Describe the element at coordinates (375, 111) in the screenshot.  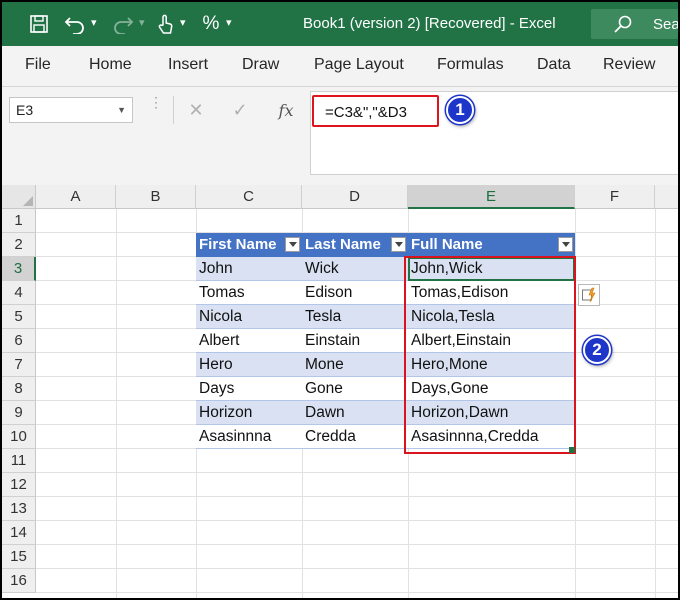
I see `formula-highlight` at that location.